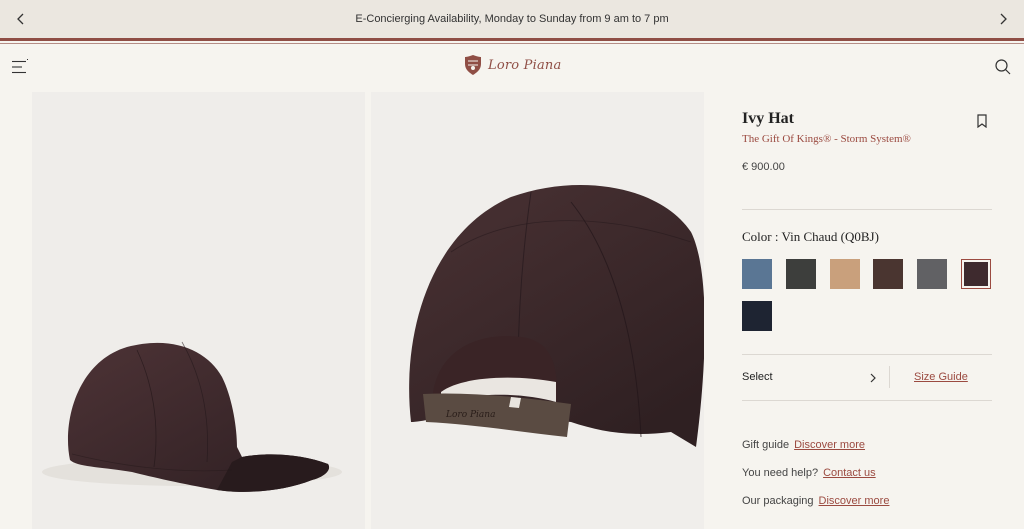  What do you see at coordinates (849, 473) in the screenshot?
I see `contact-us-link: Contact us` at bounding box center [849, 473].